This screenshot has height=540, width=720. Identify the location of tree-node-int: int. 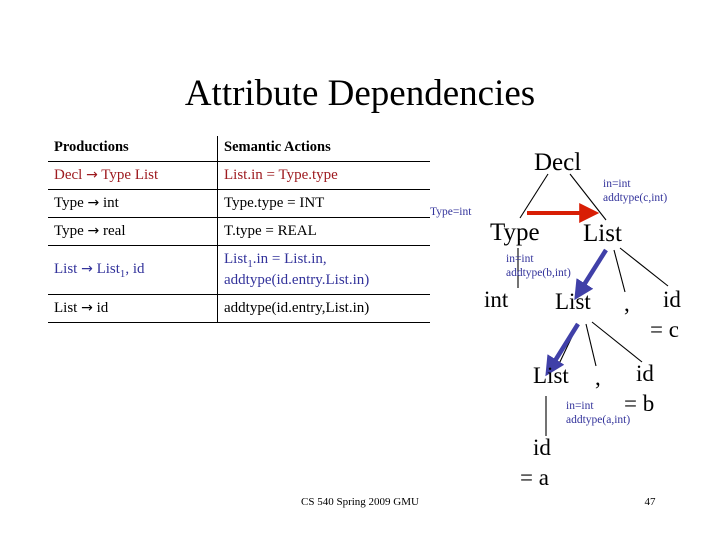
(496, 299).